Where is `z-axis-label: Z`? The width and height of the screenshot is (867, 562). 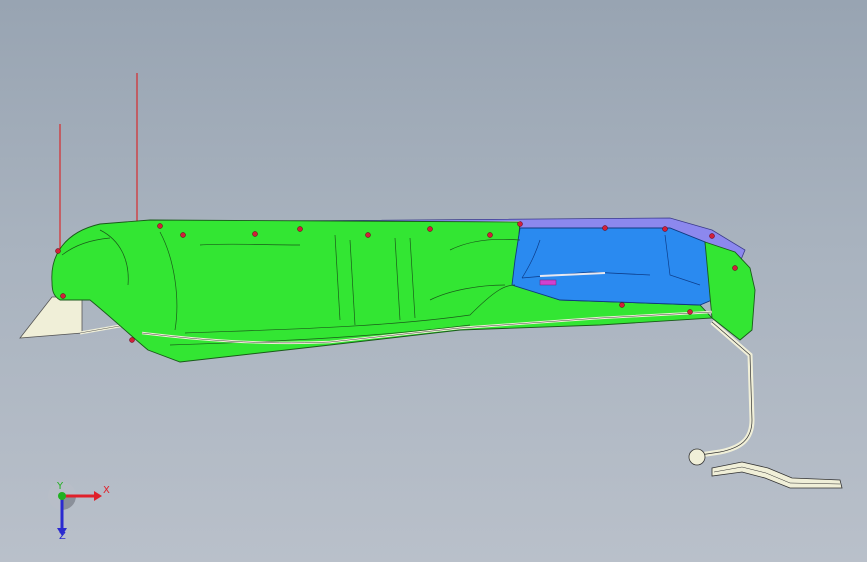 z-axis-label: Z is located at coordinates (62, 536).